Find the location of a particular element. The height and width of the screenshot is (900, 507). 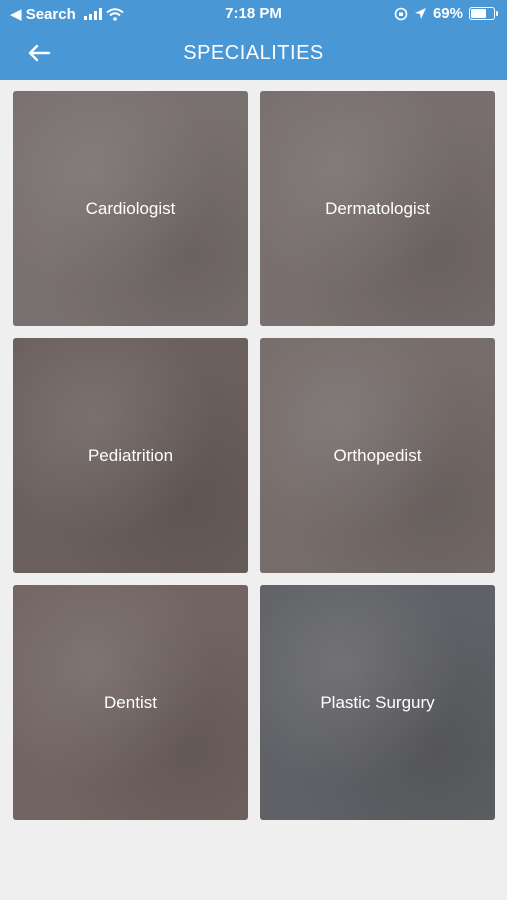

speciality-card-pediatrition: Pediatrition is located at coordinates (130, 455).